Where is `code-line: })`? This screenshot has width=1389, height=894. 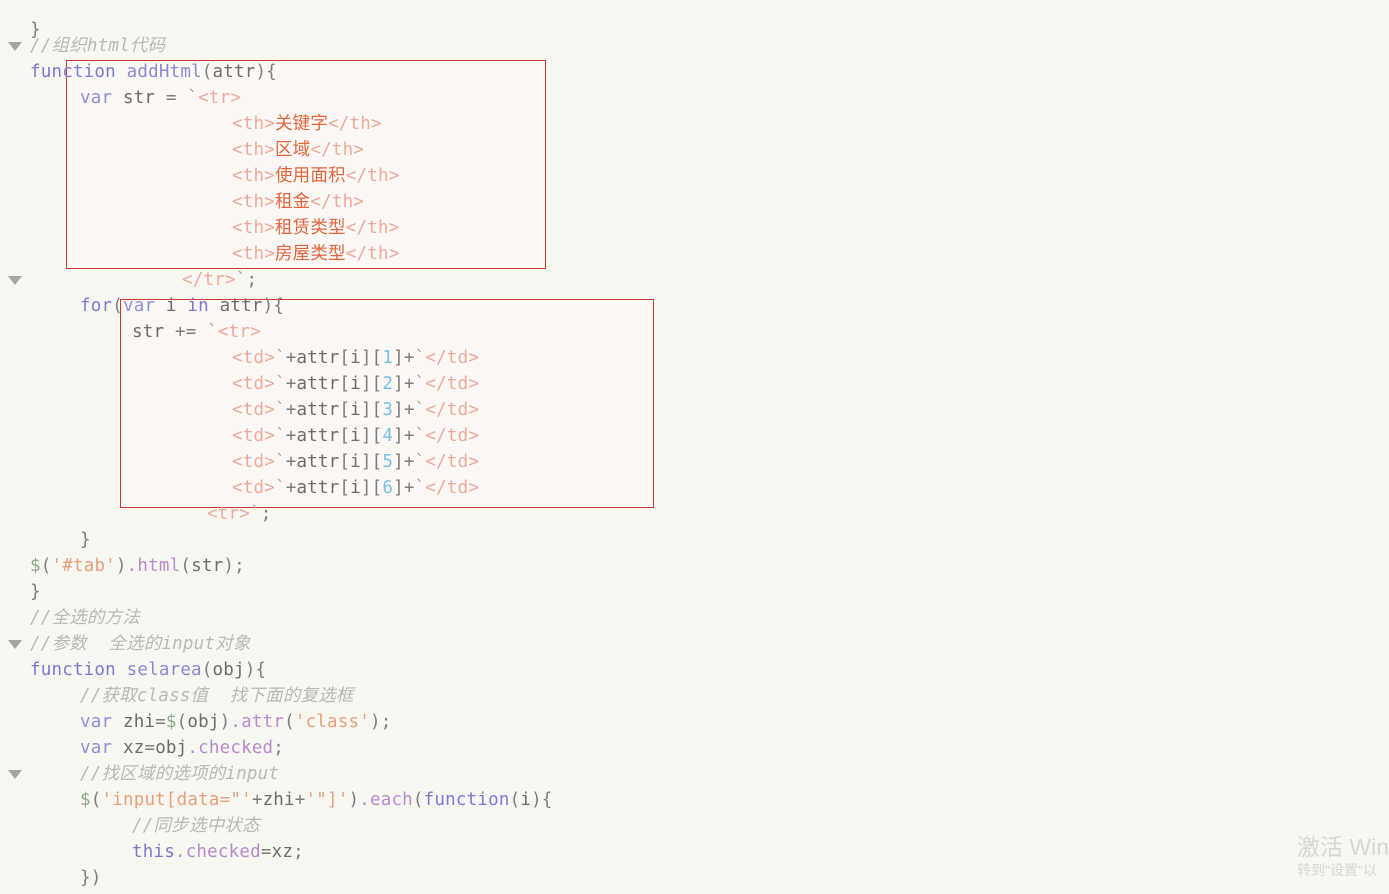 code-line: }) is located at coordinates (694, 863).